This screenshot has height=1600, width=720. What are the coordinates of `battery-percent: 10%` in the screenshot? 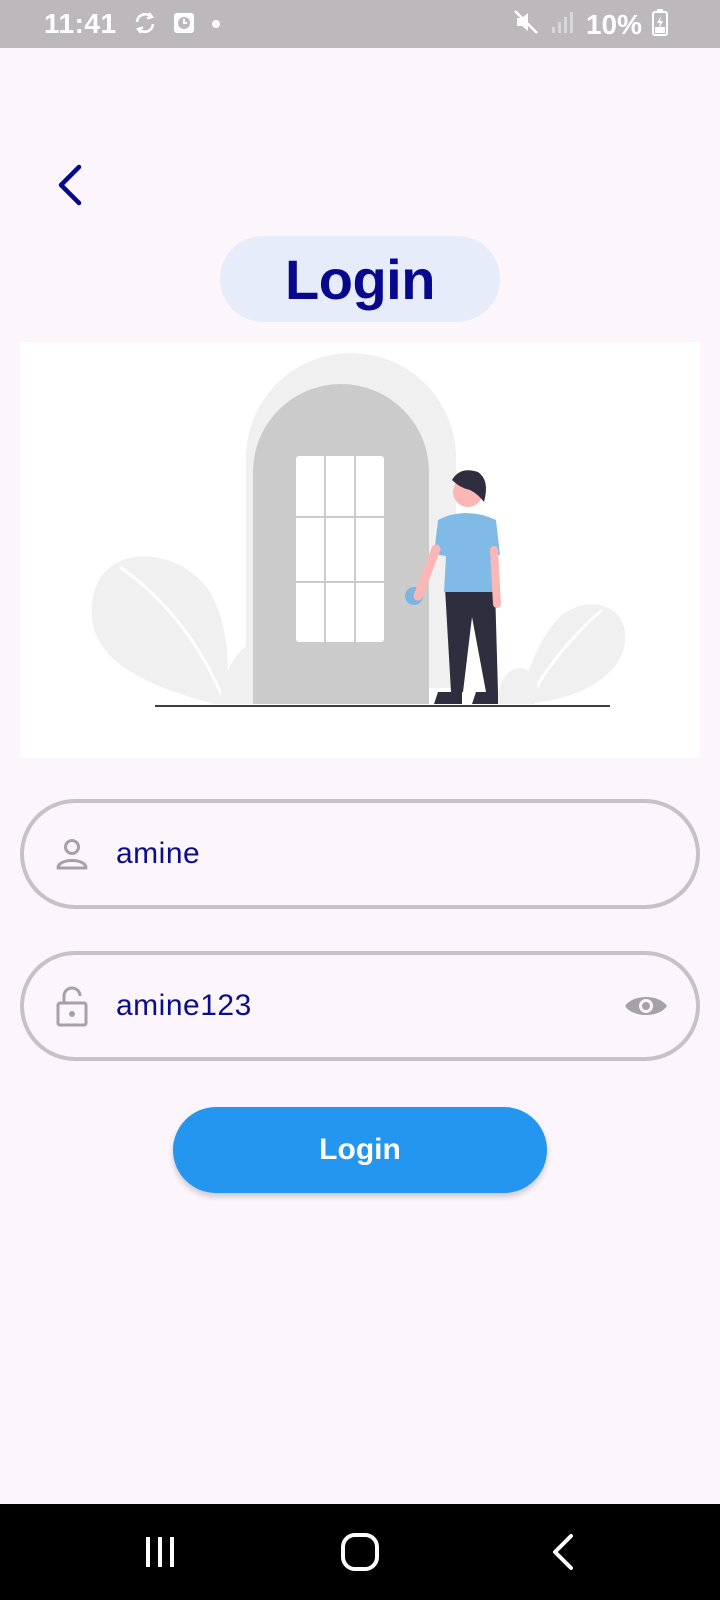 It's located at (613, 24).